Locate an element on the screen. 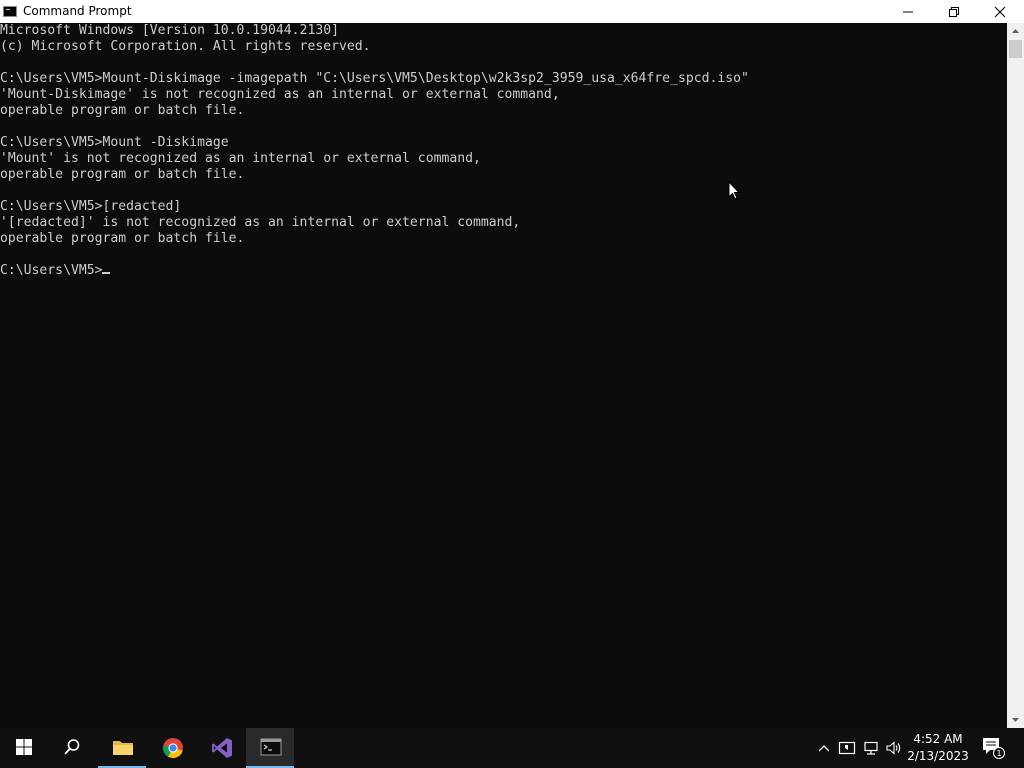 The width and height of the screenshot is (1024, 768). title-bar: Command Prompt is located at coordinates (512, 11).